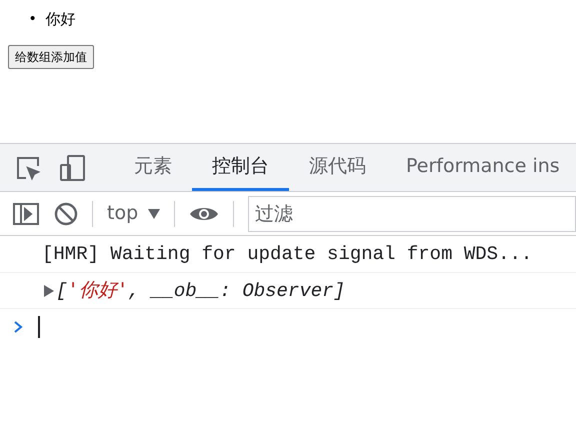 This screenshot has width=576, height=440. I want to click on devtools-tab: 源代码, so click(337, 167).